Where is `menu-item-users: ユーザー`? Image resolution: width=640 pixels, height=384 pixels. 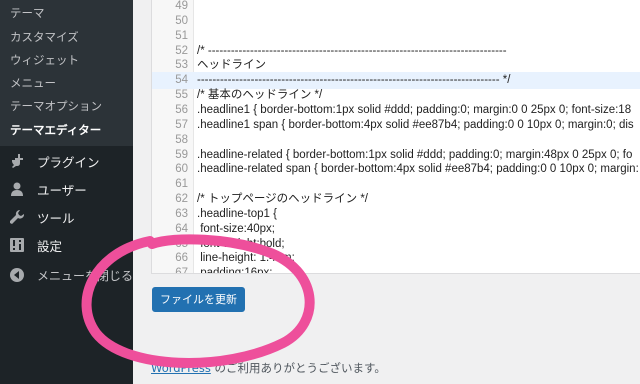
menu-item-users: ユーザー is located at coordinates (66, 189).